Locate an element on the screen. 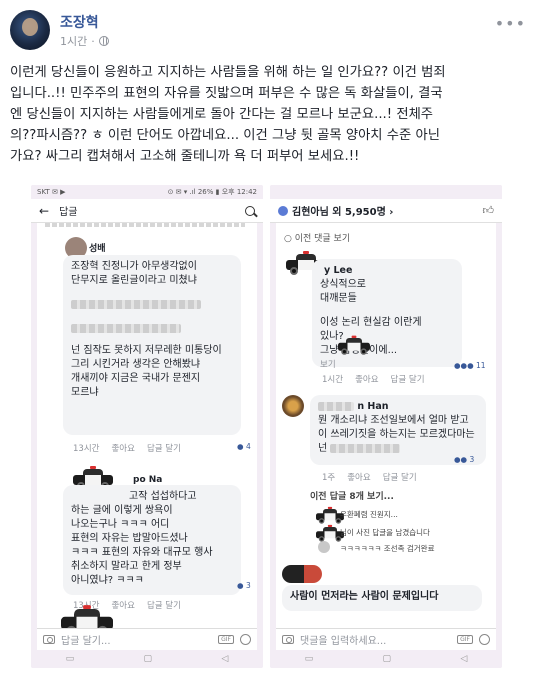  like-reaction-icon is located at coordinates (283, 210).